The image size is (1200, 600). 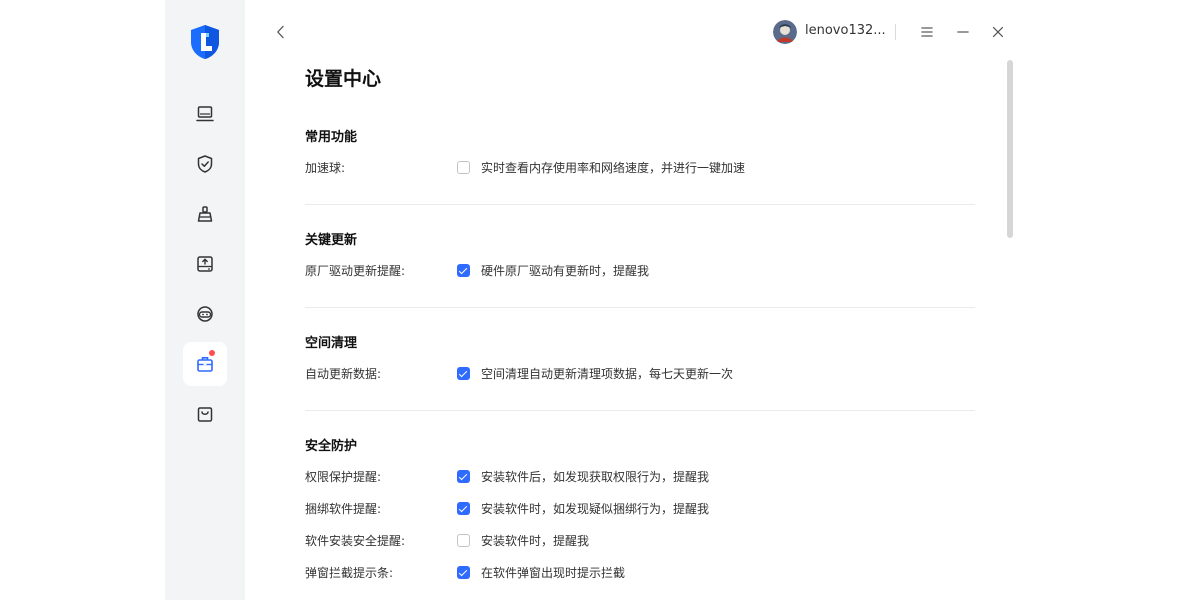 What do you see at coordinates (355, 271) in the screenshot?
I see `setting-label: 原厂驱动更新提醒:` at bounding box center [355, 271].